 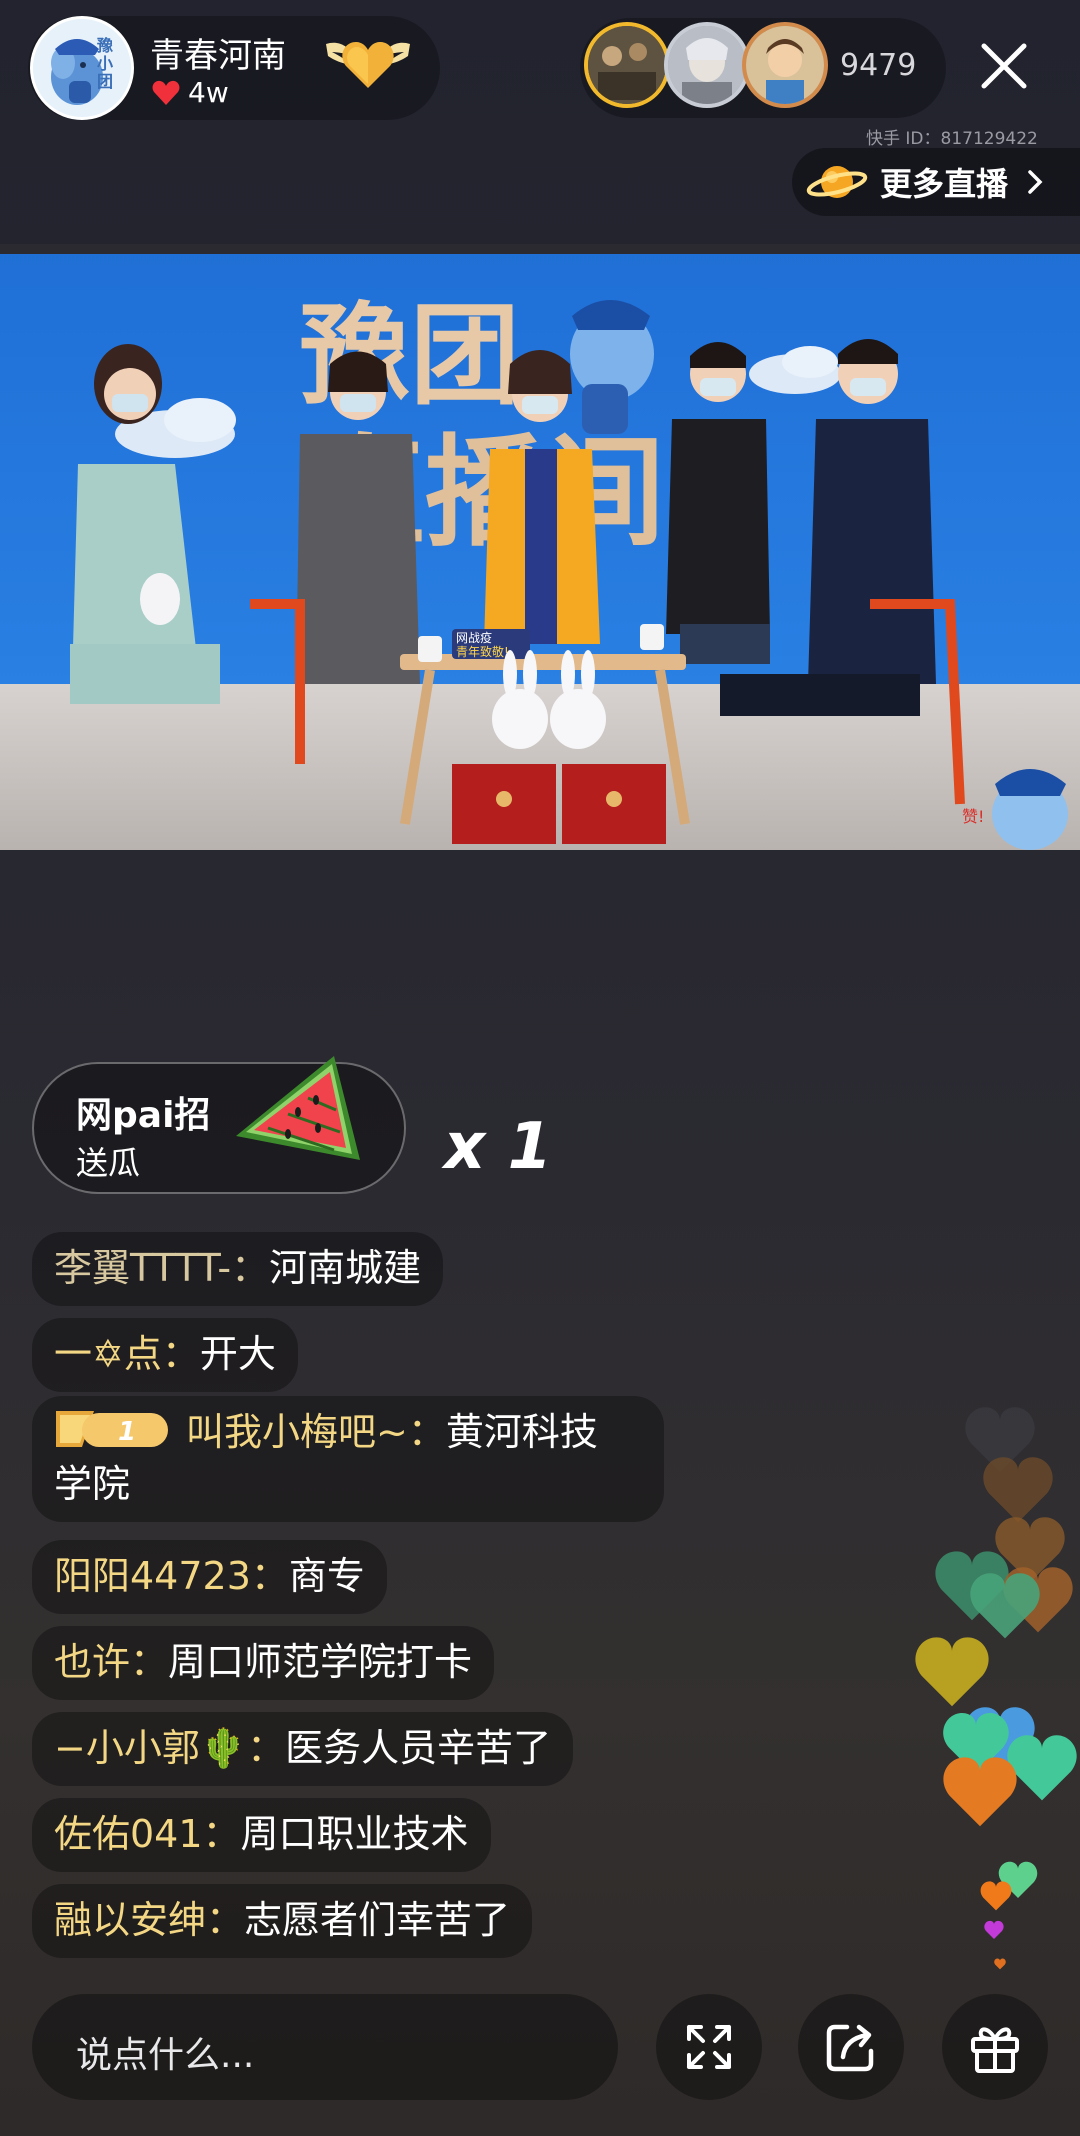 What do you see at coordinates (105, 63) in the screenshot?
I see `avatar-label: 豫小团` at bounding box center [105, 63].